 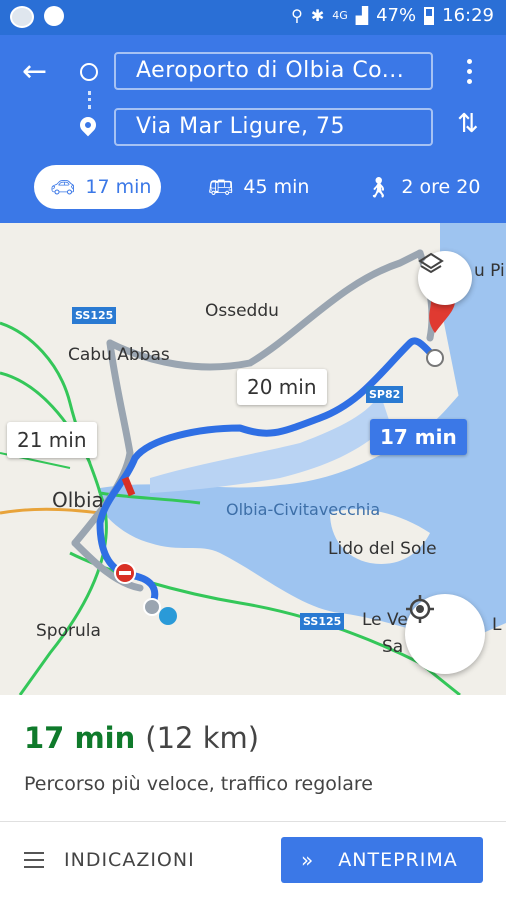 I want to click on preview-button: » ANTEPRIMA, so click(x=382, y=860).